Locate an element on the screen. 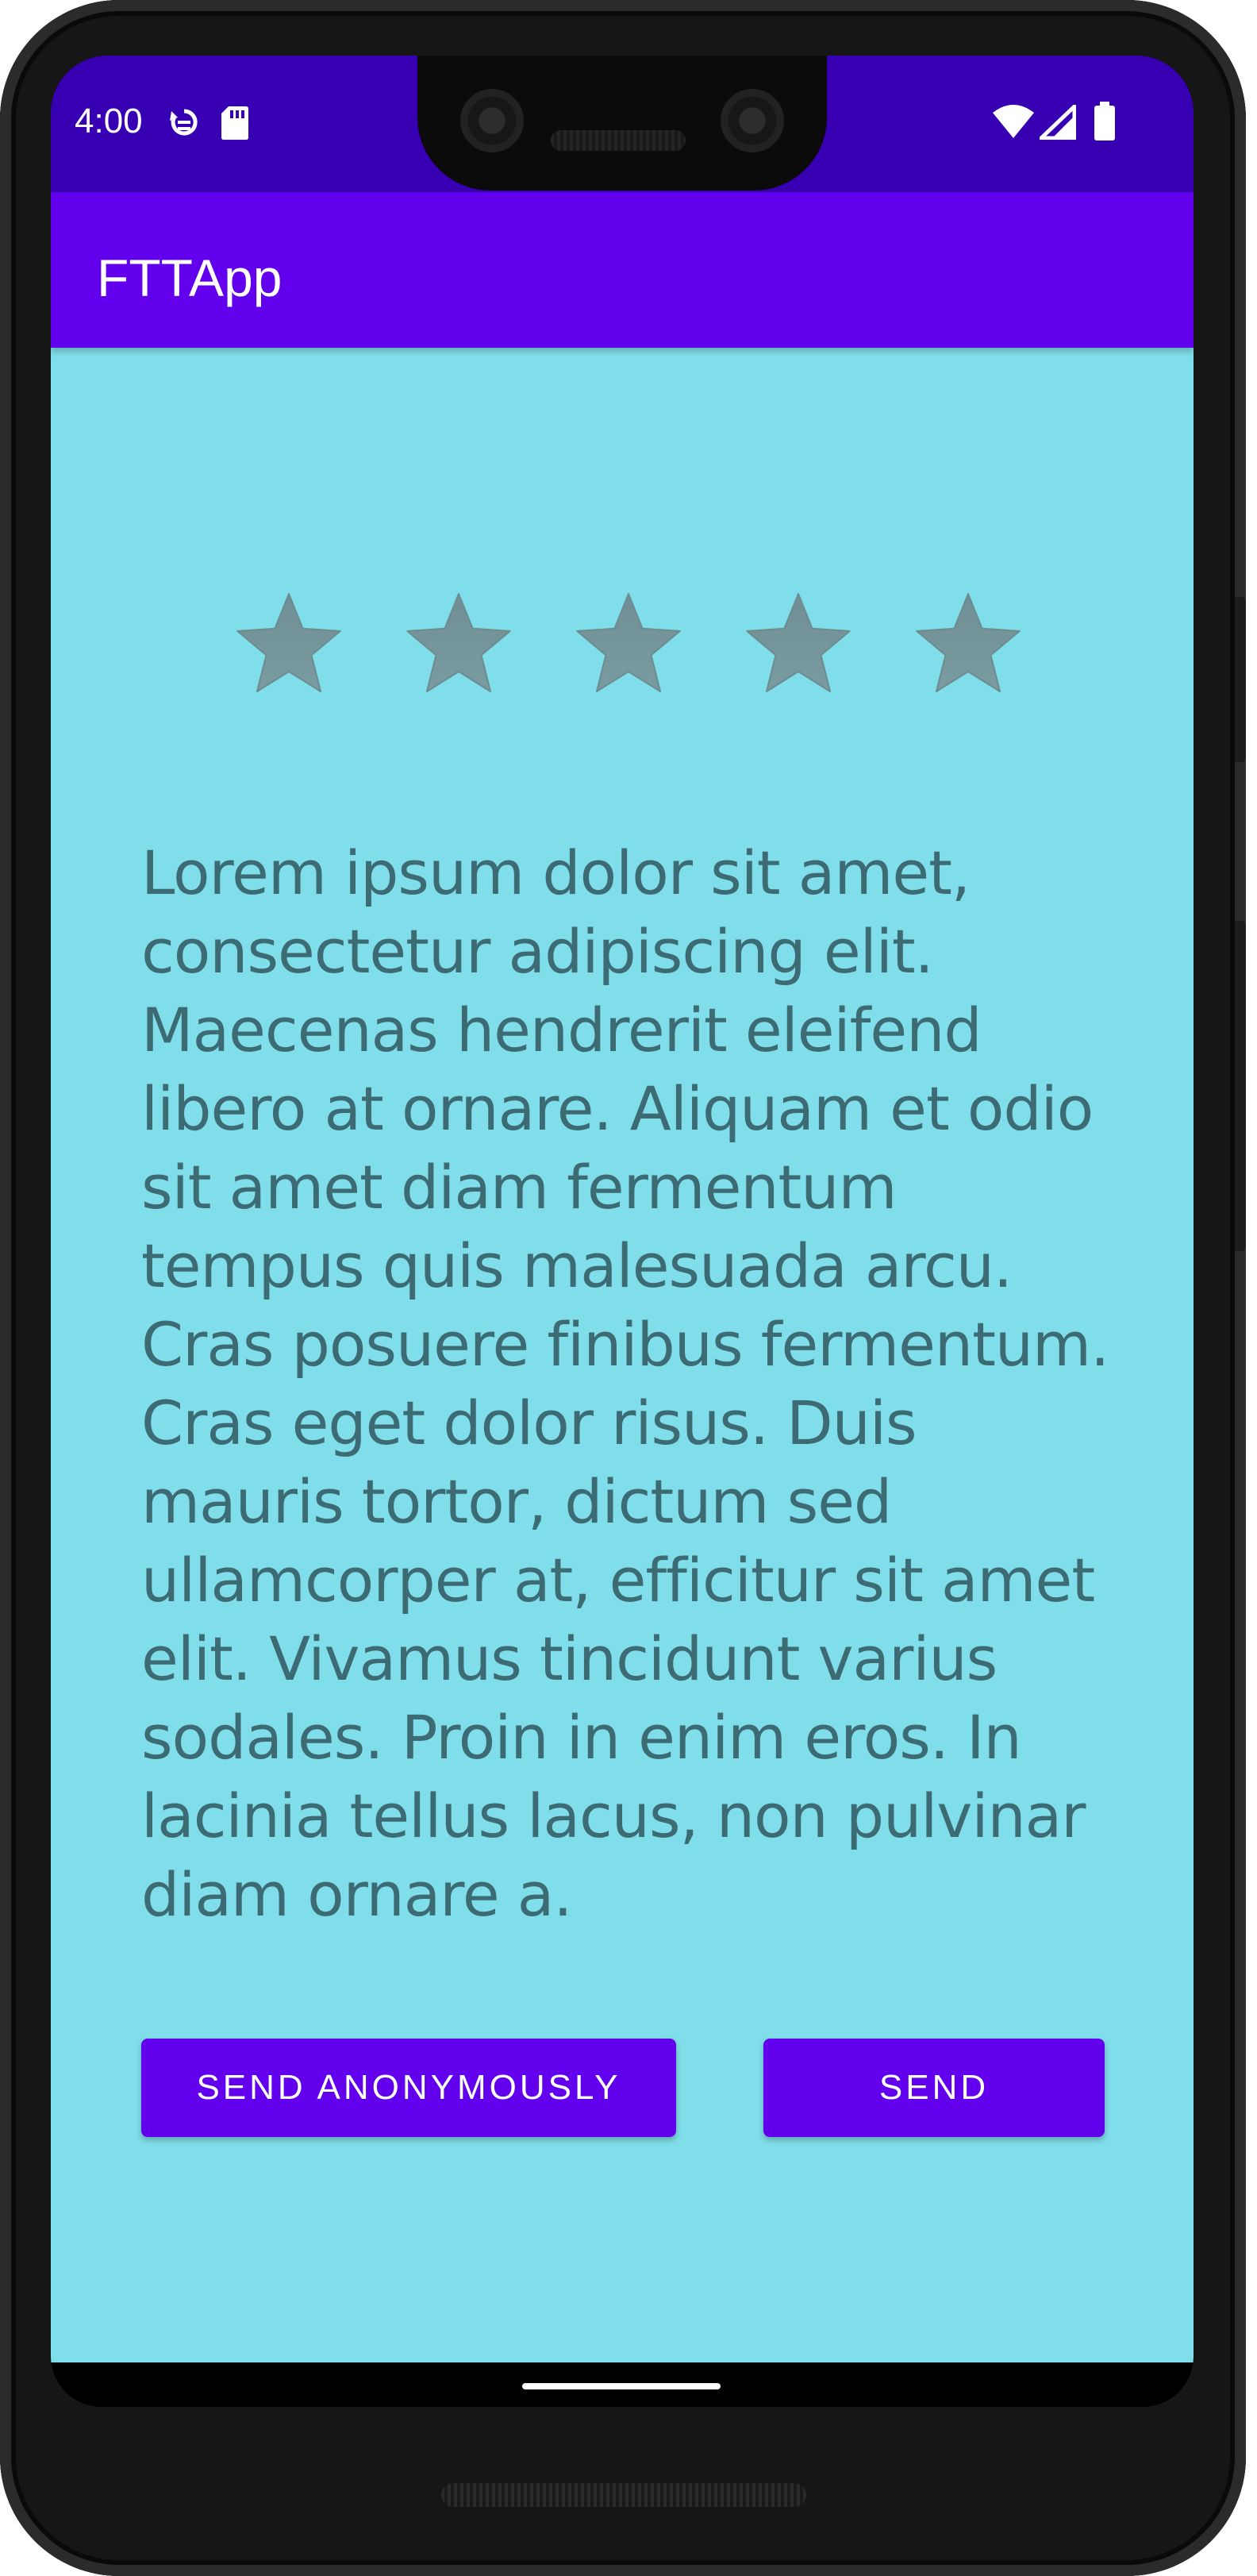 The width and height of the screenshot is (1257, 2576). send-anonymously-label: SEND ANONYMOUSLY is located at coordinates (409, 2087).